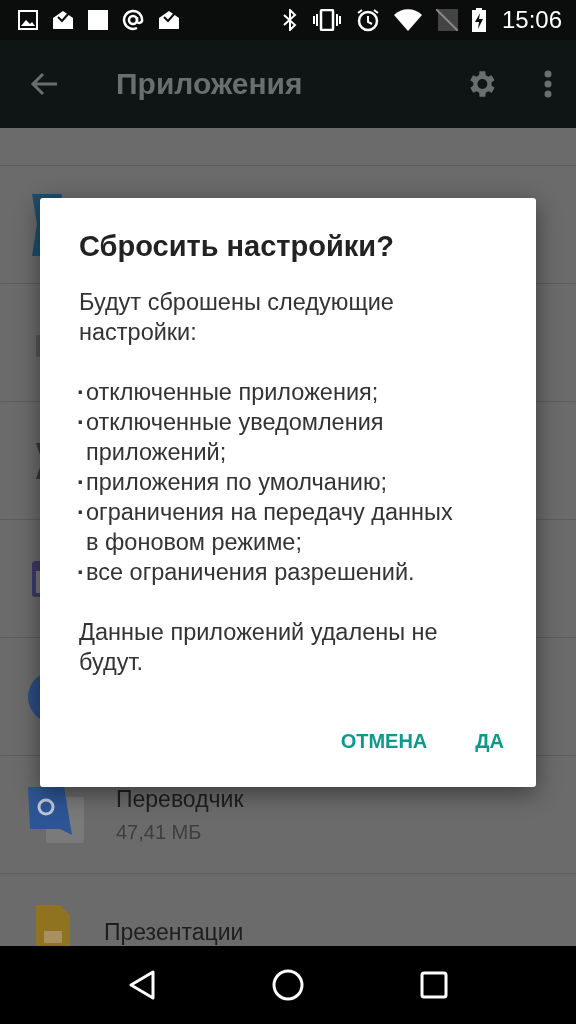 The height and width of the screenshot is (1024, 576). I want to click on square-icon, so click(98, 20).